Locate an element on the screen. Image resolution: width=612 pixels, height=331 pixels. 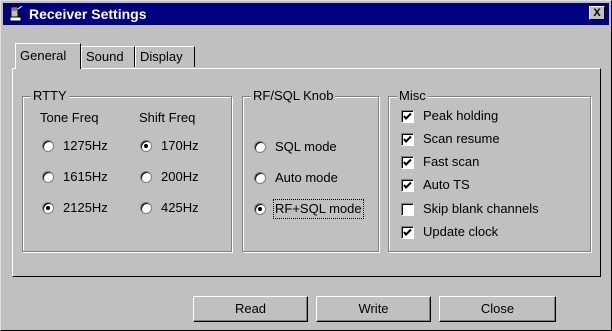
auto-mode-radio: Auto mode is located at coordinates (296, 178).